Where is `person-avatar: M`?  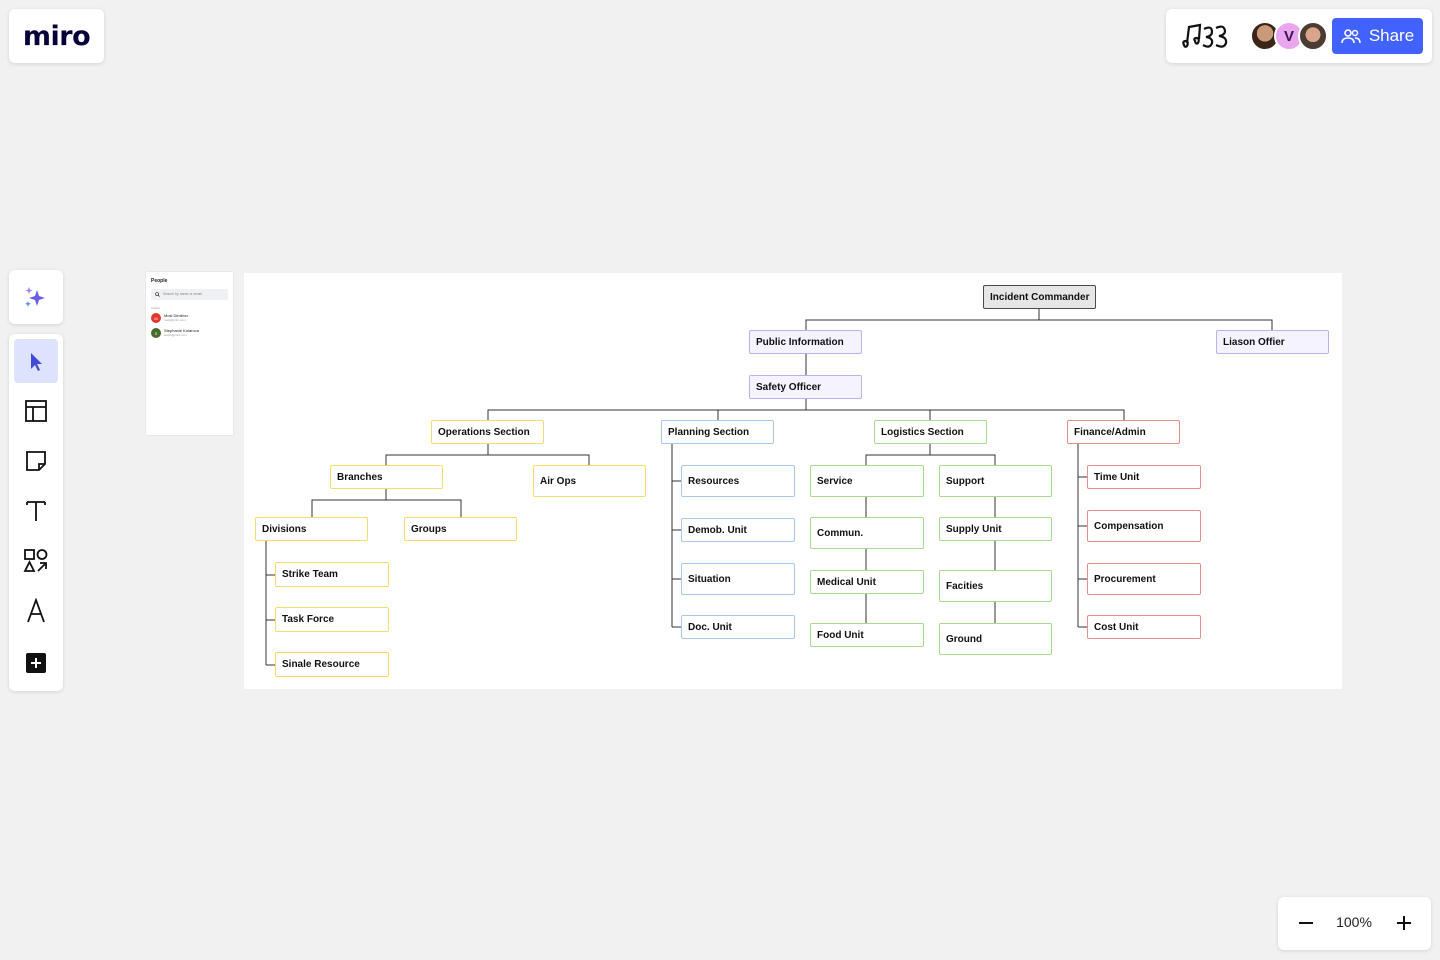
person-avatar: M is located at coordinates (156, 318).